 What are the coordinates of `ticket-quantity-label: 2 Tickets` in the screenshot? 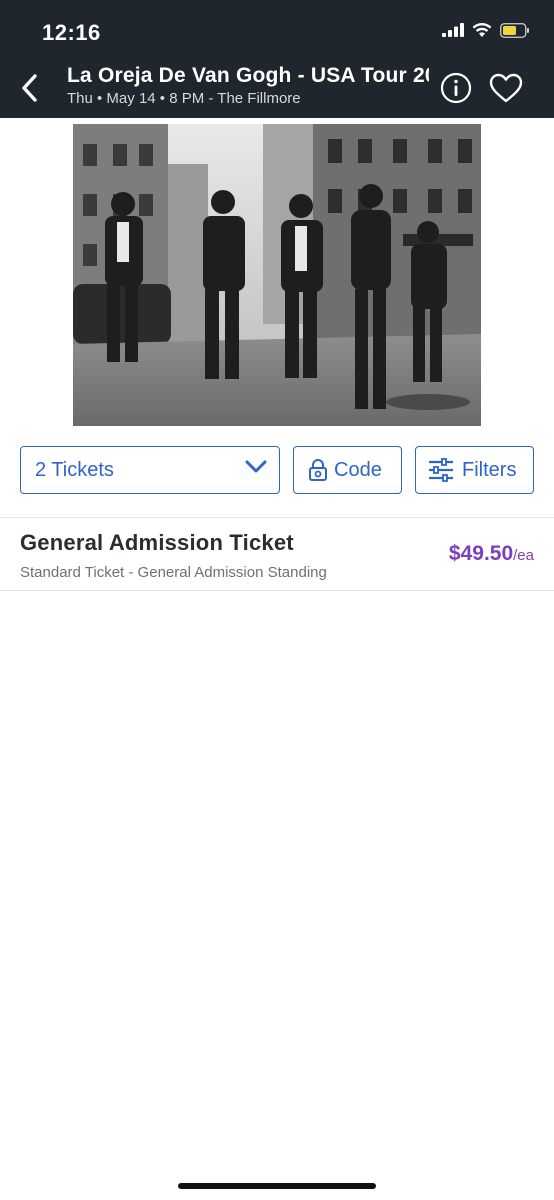 It's located at (74, 469).